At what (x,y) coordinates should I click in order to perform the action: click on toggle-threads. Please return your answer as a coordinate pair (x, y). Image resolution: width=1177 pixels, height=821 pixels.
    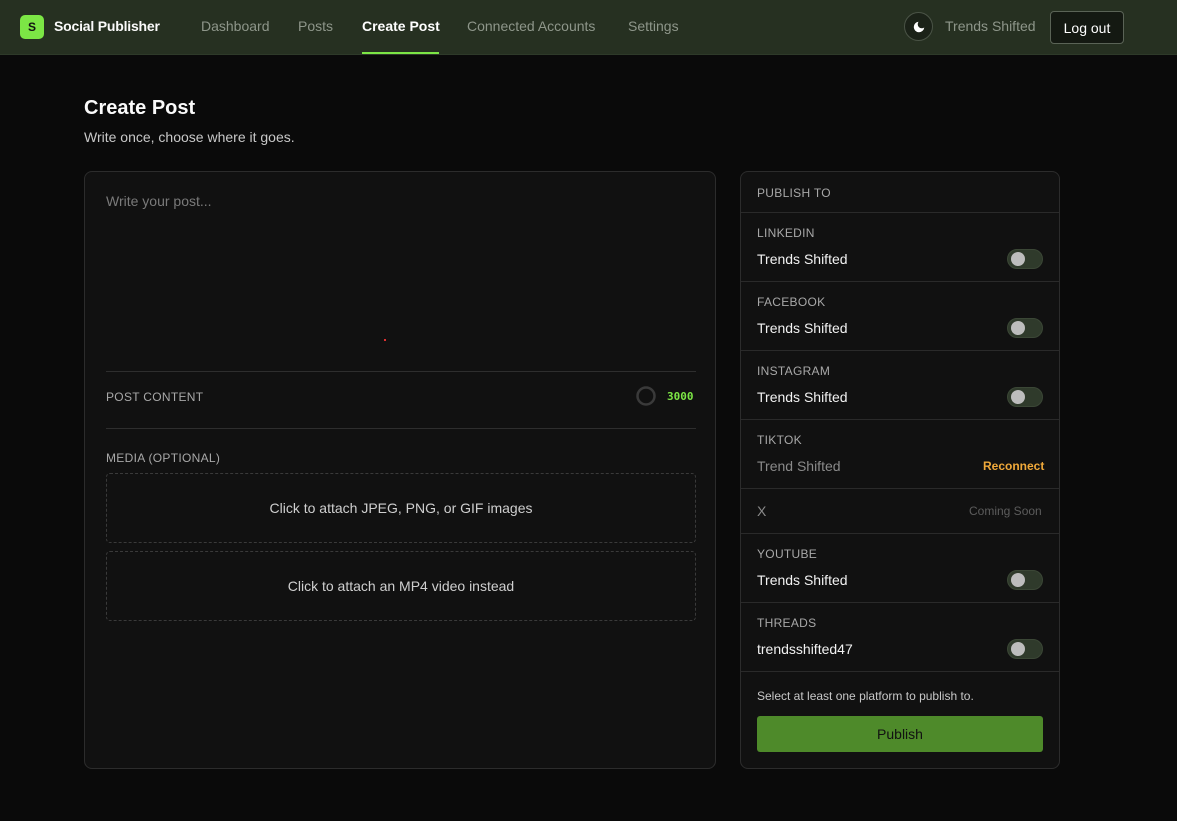
    Looking at the image, I should click on (1025, 649).